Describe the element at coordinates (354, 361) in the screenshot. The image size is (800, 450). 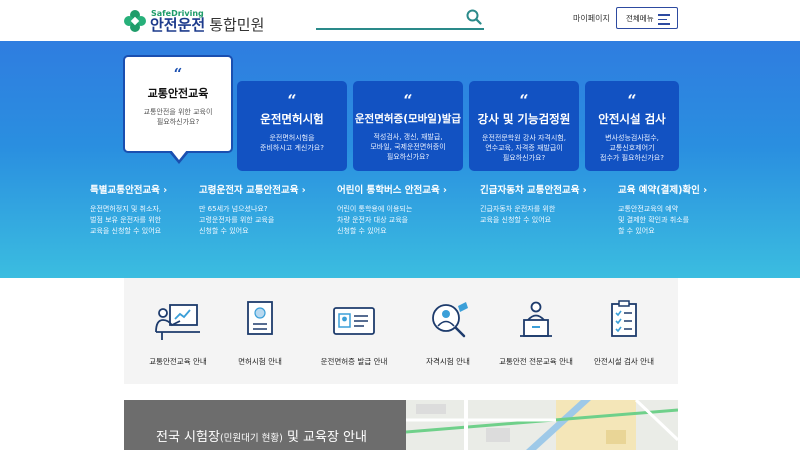
I see `quick-link-label: 운전면허증 발급 안내` at that location.